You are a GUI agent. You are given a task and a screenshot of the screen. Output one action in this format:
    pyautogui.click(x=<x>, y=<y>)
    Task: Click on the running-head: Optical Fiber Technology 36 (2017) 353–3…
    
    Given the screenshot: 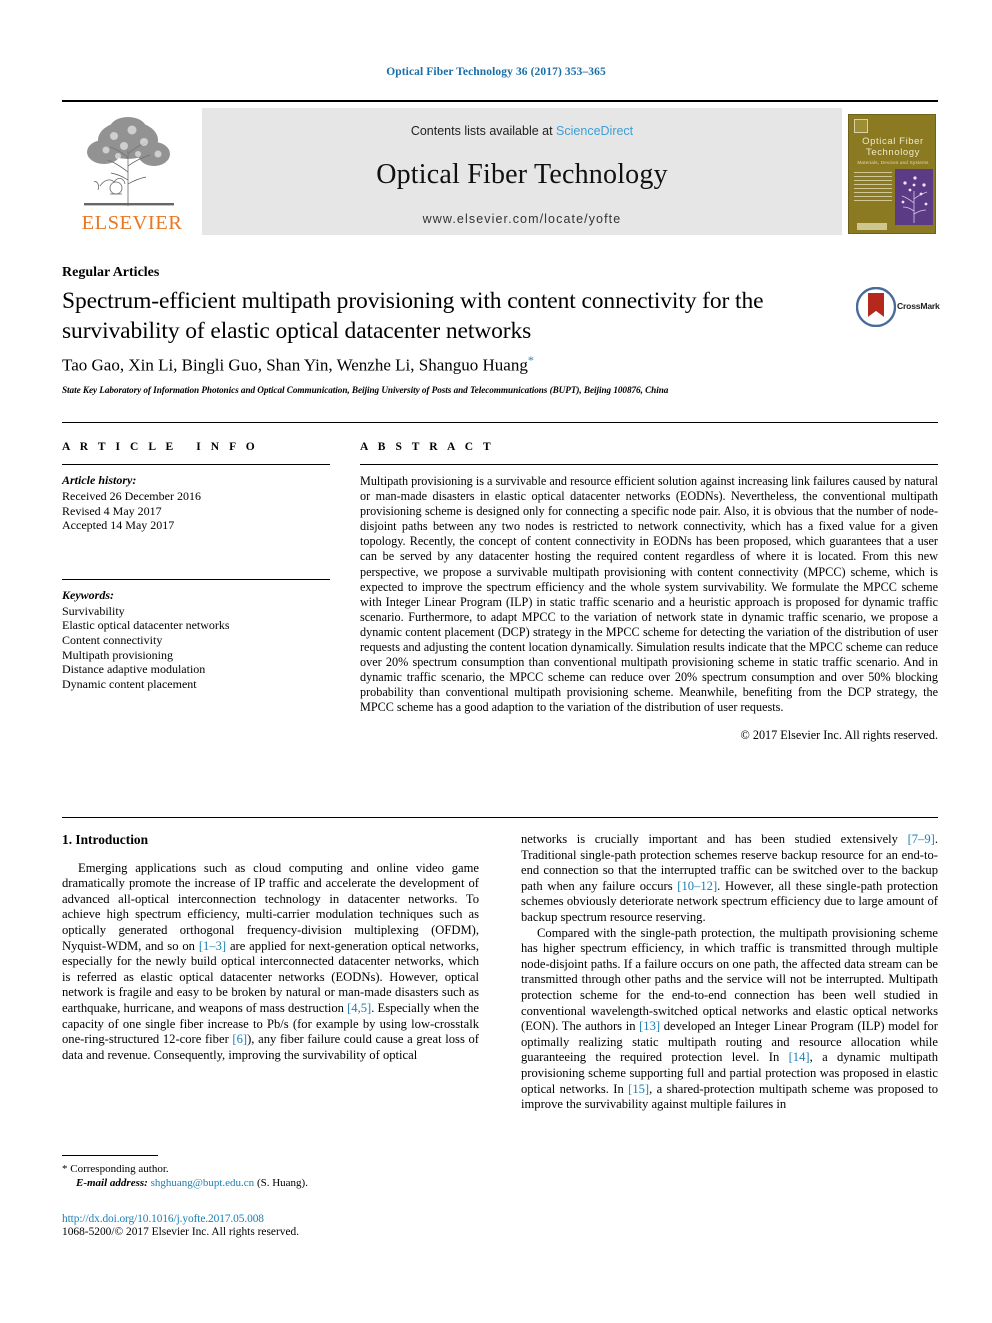 What is the action you would take?
    pyautogui.click(x=496, y=72)
    